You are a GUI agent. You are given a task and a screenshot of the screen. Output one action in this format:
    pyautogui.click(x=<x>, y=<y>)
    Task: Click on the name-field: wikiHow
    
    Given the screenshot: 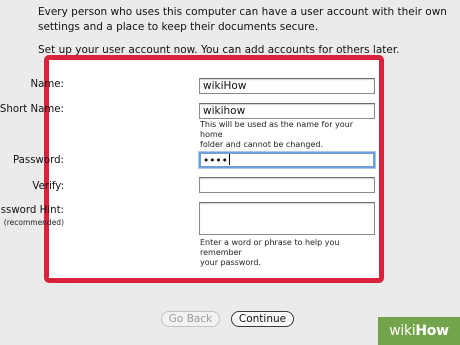 What is the action you would take?
    pyautogui.click(x=287, y=86)
    